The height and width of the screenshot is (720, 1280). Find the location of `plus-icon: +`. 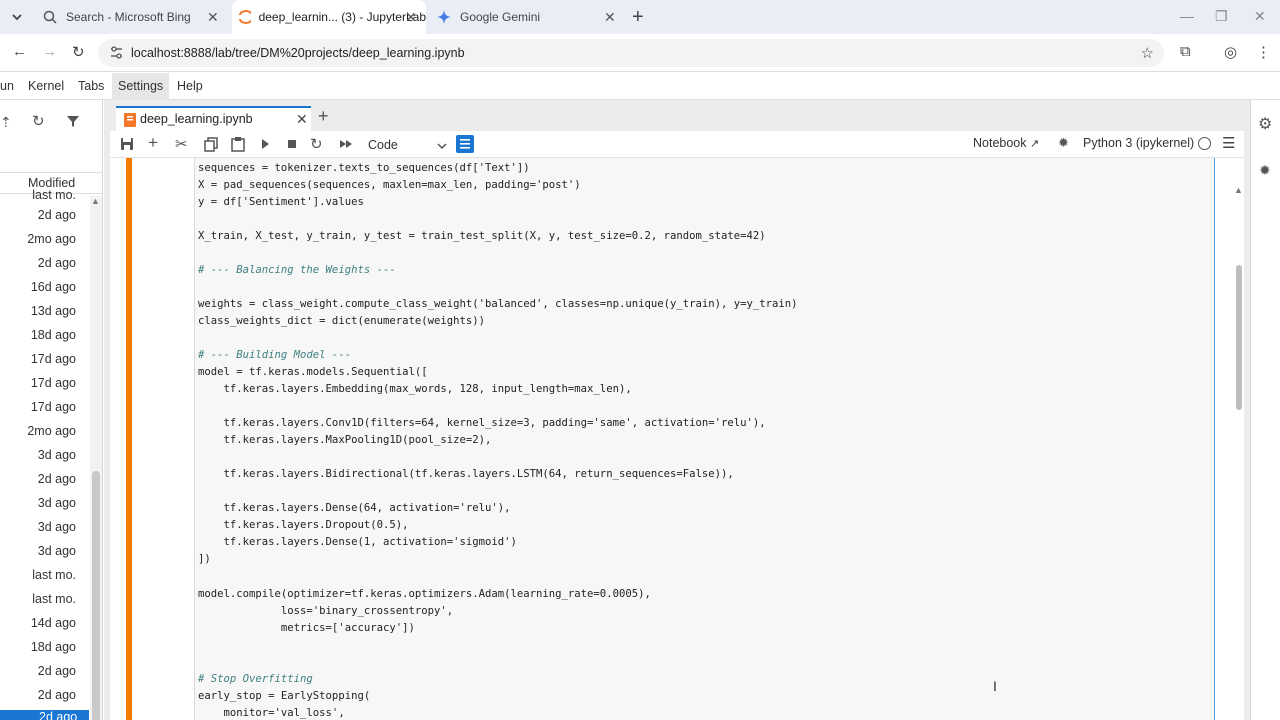

plus-icon: + is located at coordinates (638, 17).